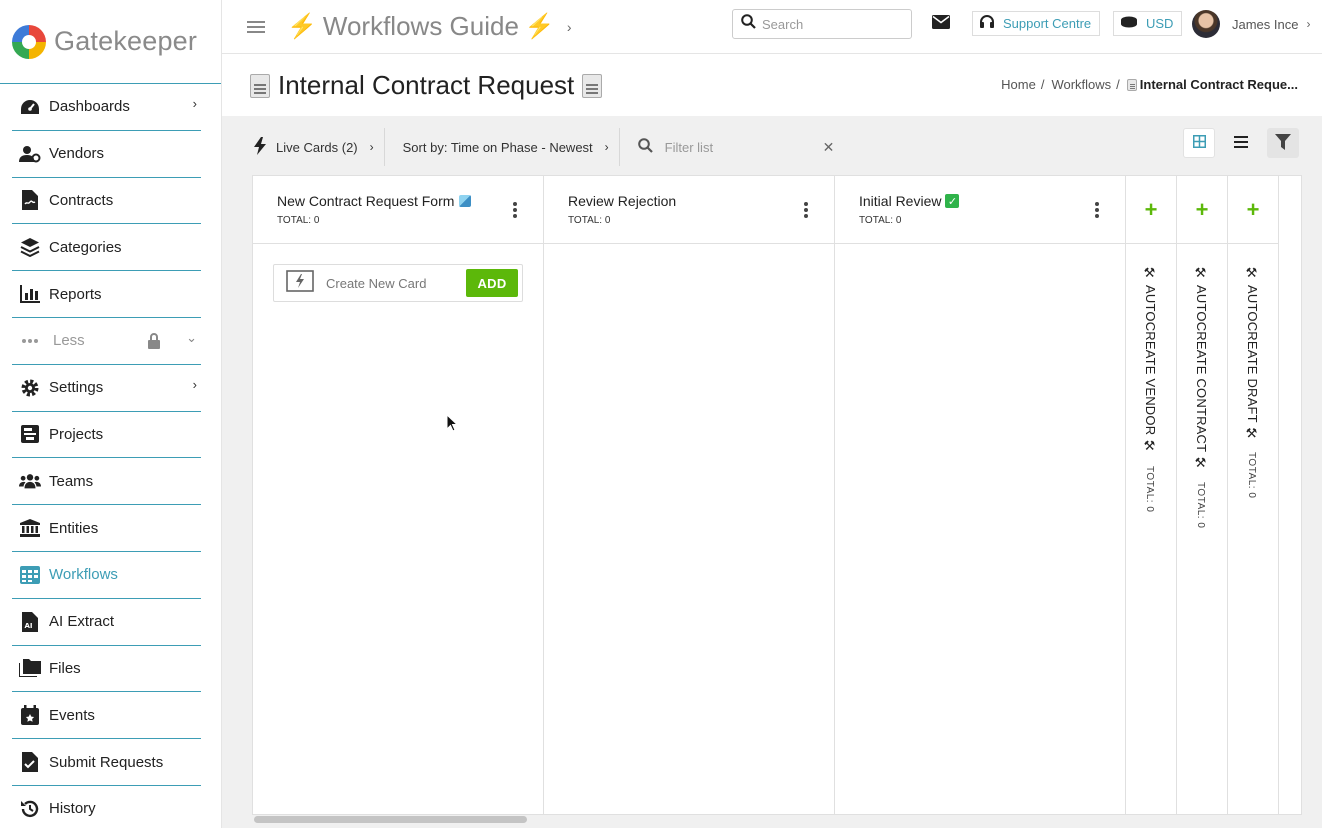  What do you see at coordinates (106, 294) in the screenshot?
I see `sidebar-item-reports: Reports` at bounding box center [106, 294].